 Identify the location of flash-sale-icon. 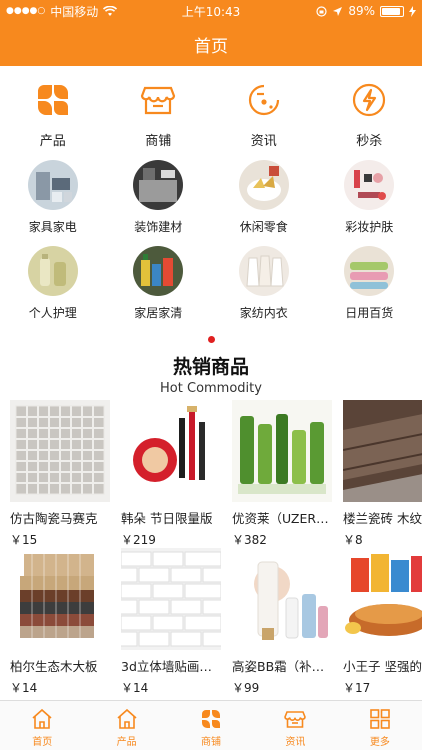
(369, 100).